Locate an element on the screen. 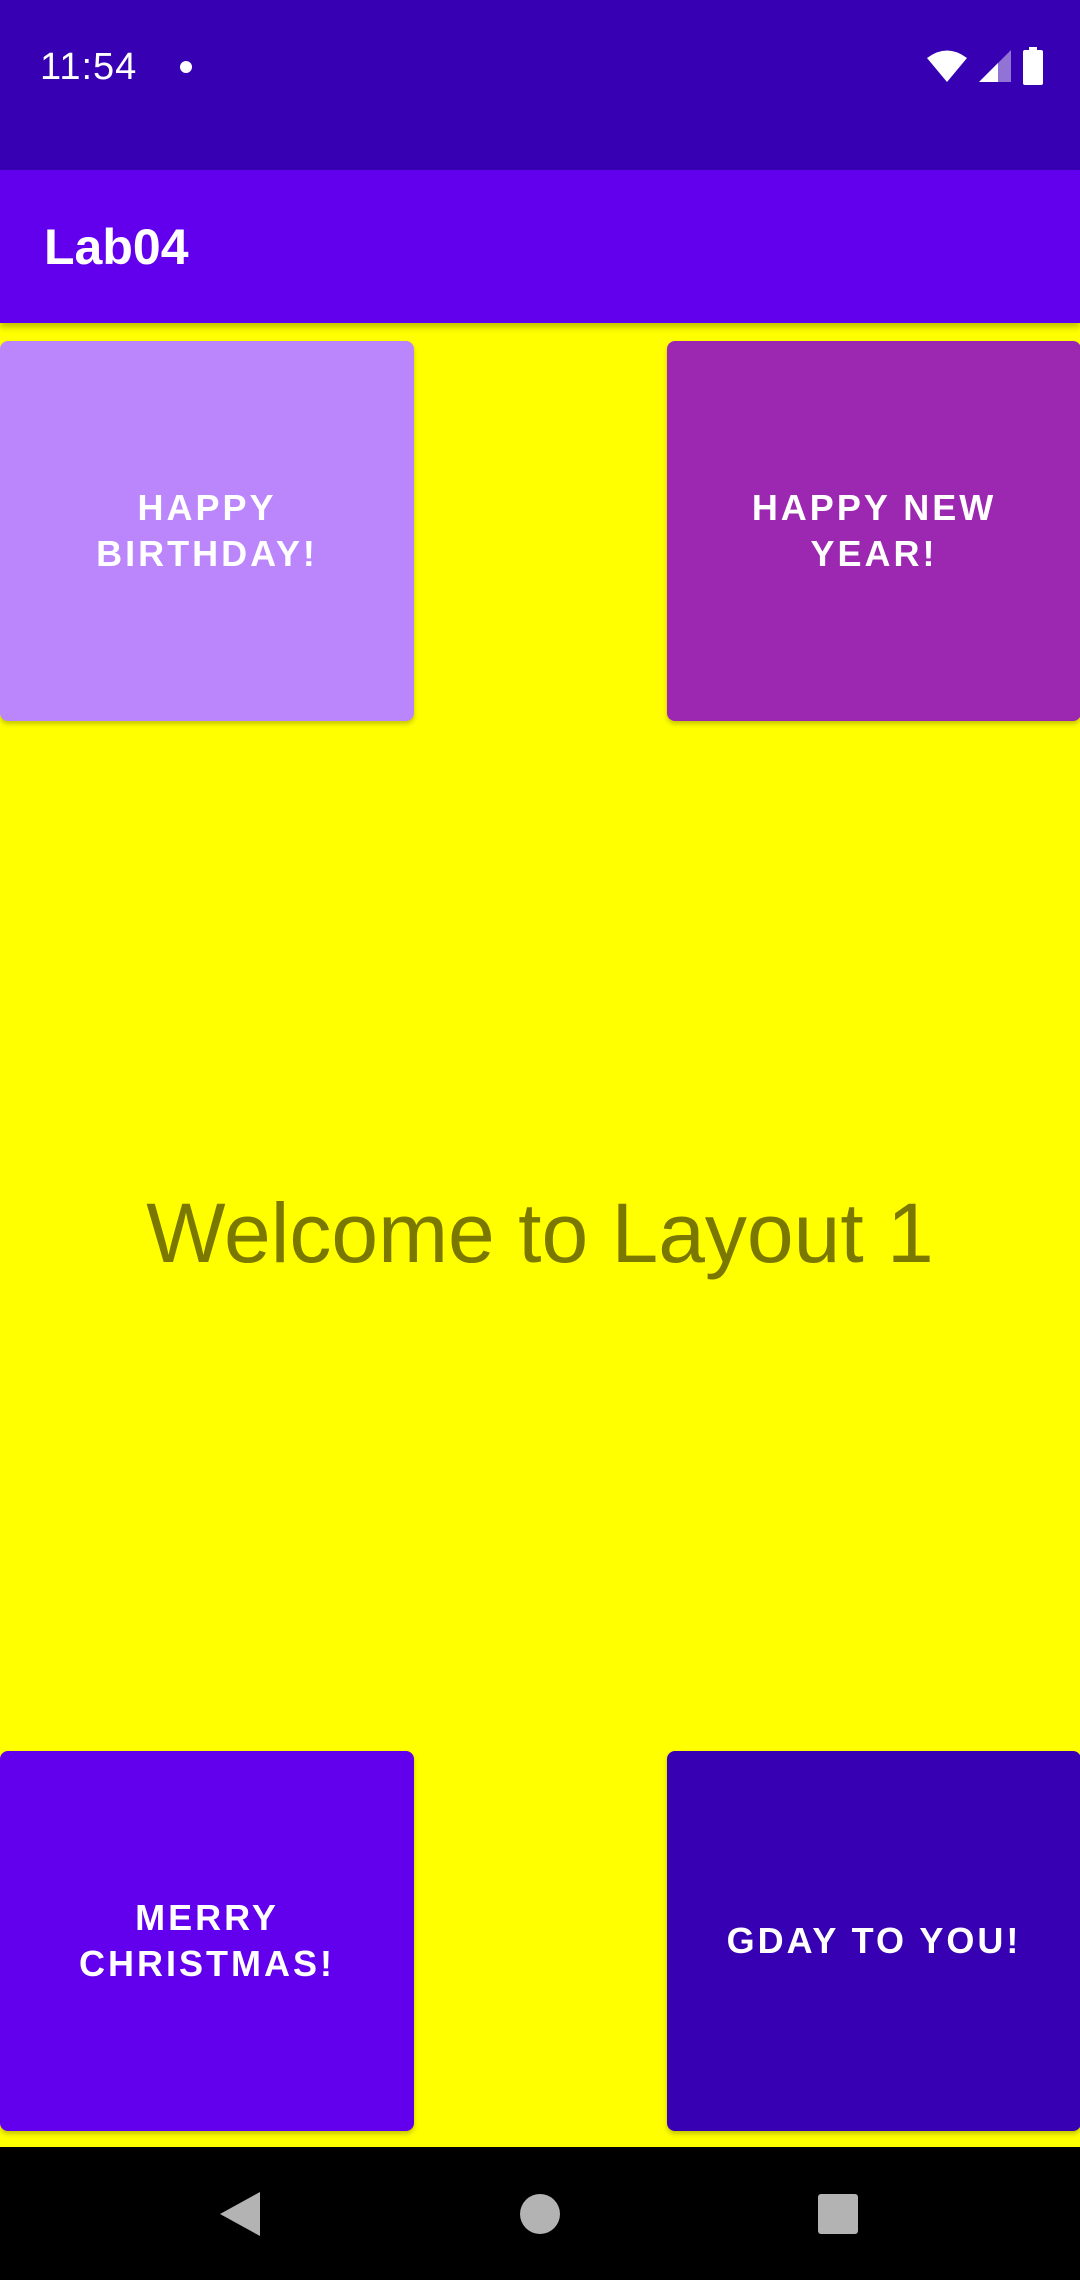  merry-christmas-button: MERRY CHRISTMAS! is located at coordinates (207, 1941).